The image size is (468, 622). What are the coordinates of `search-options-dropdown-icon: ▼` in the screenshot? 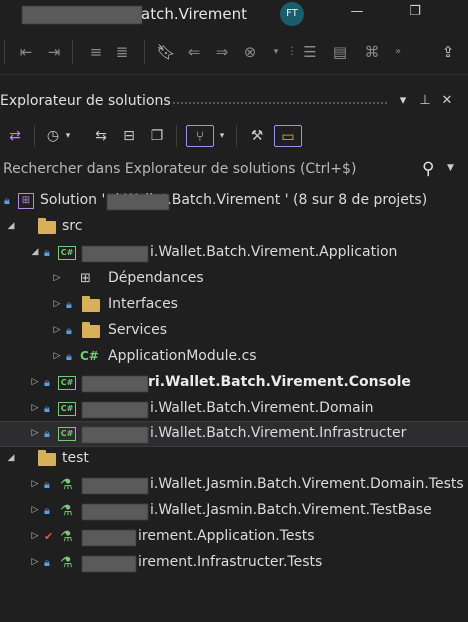 It's located at (450, 168).